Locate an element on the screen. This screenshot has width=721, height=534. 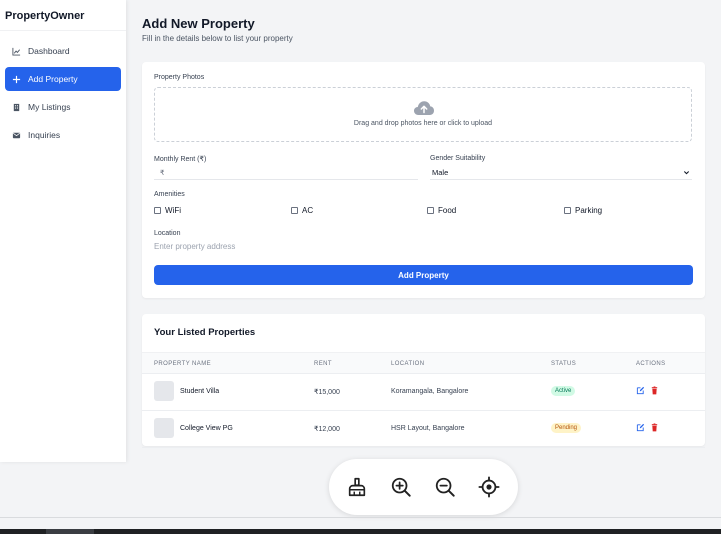
column-header: LOCATION is located at coordinates (408, 364).